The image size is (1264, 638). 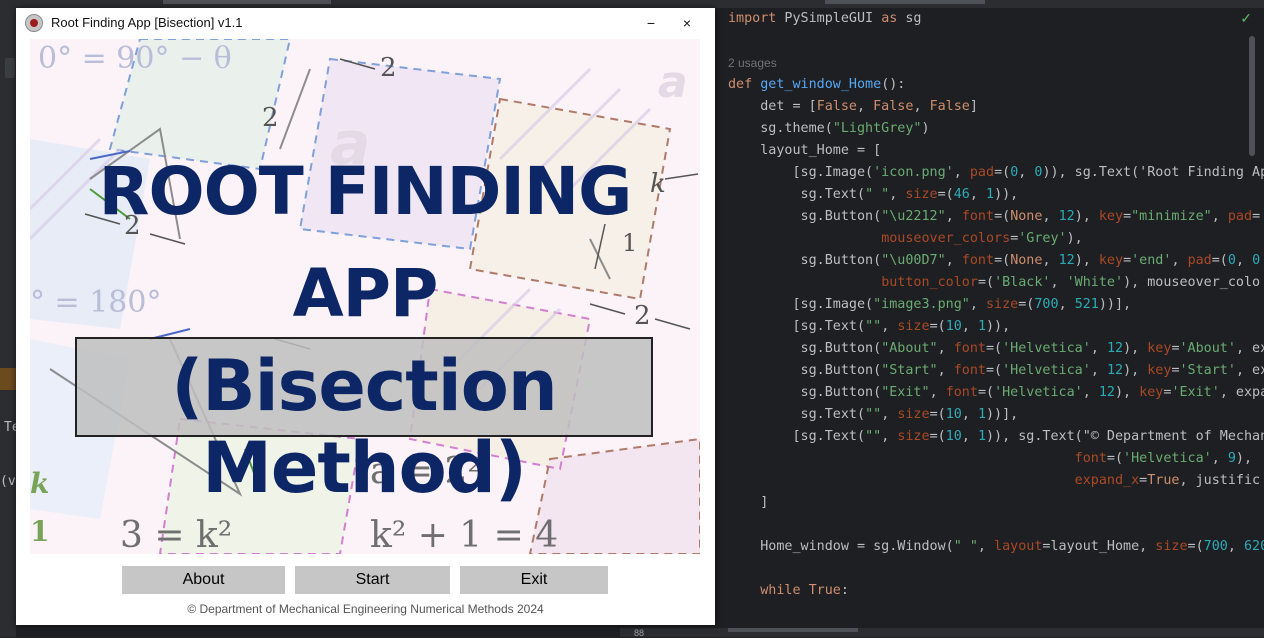 What do you see at coordinates (10, 68) in the screenshot?
I see `ide-tool-icon` at bounding box center [10, 68].